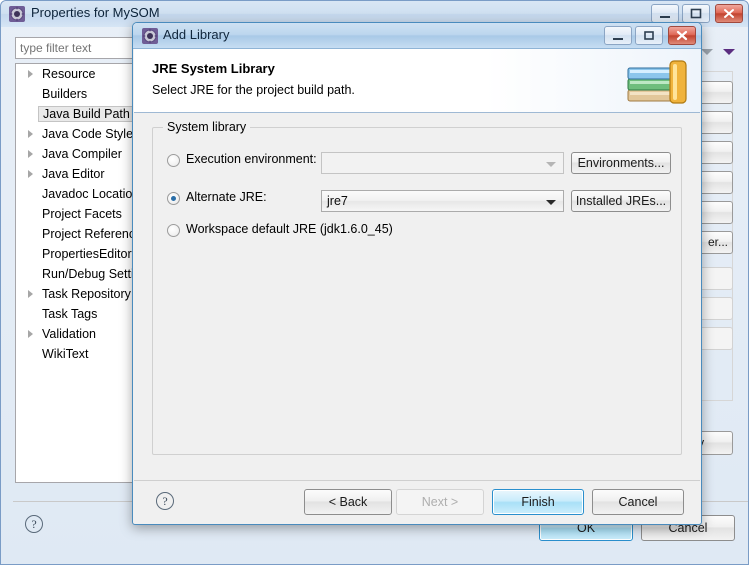 The height and width of the screenshot is (565, 749). Describe the element at coordinates (682, 35) in the screenshot. I see `dialog-close-button` at that location.